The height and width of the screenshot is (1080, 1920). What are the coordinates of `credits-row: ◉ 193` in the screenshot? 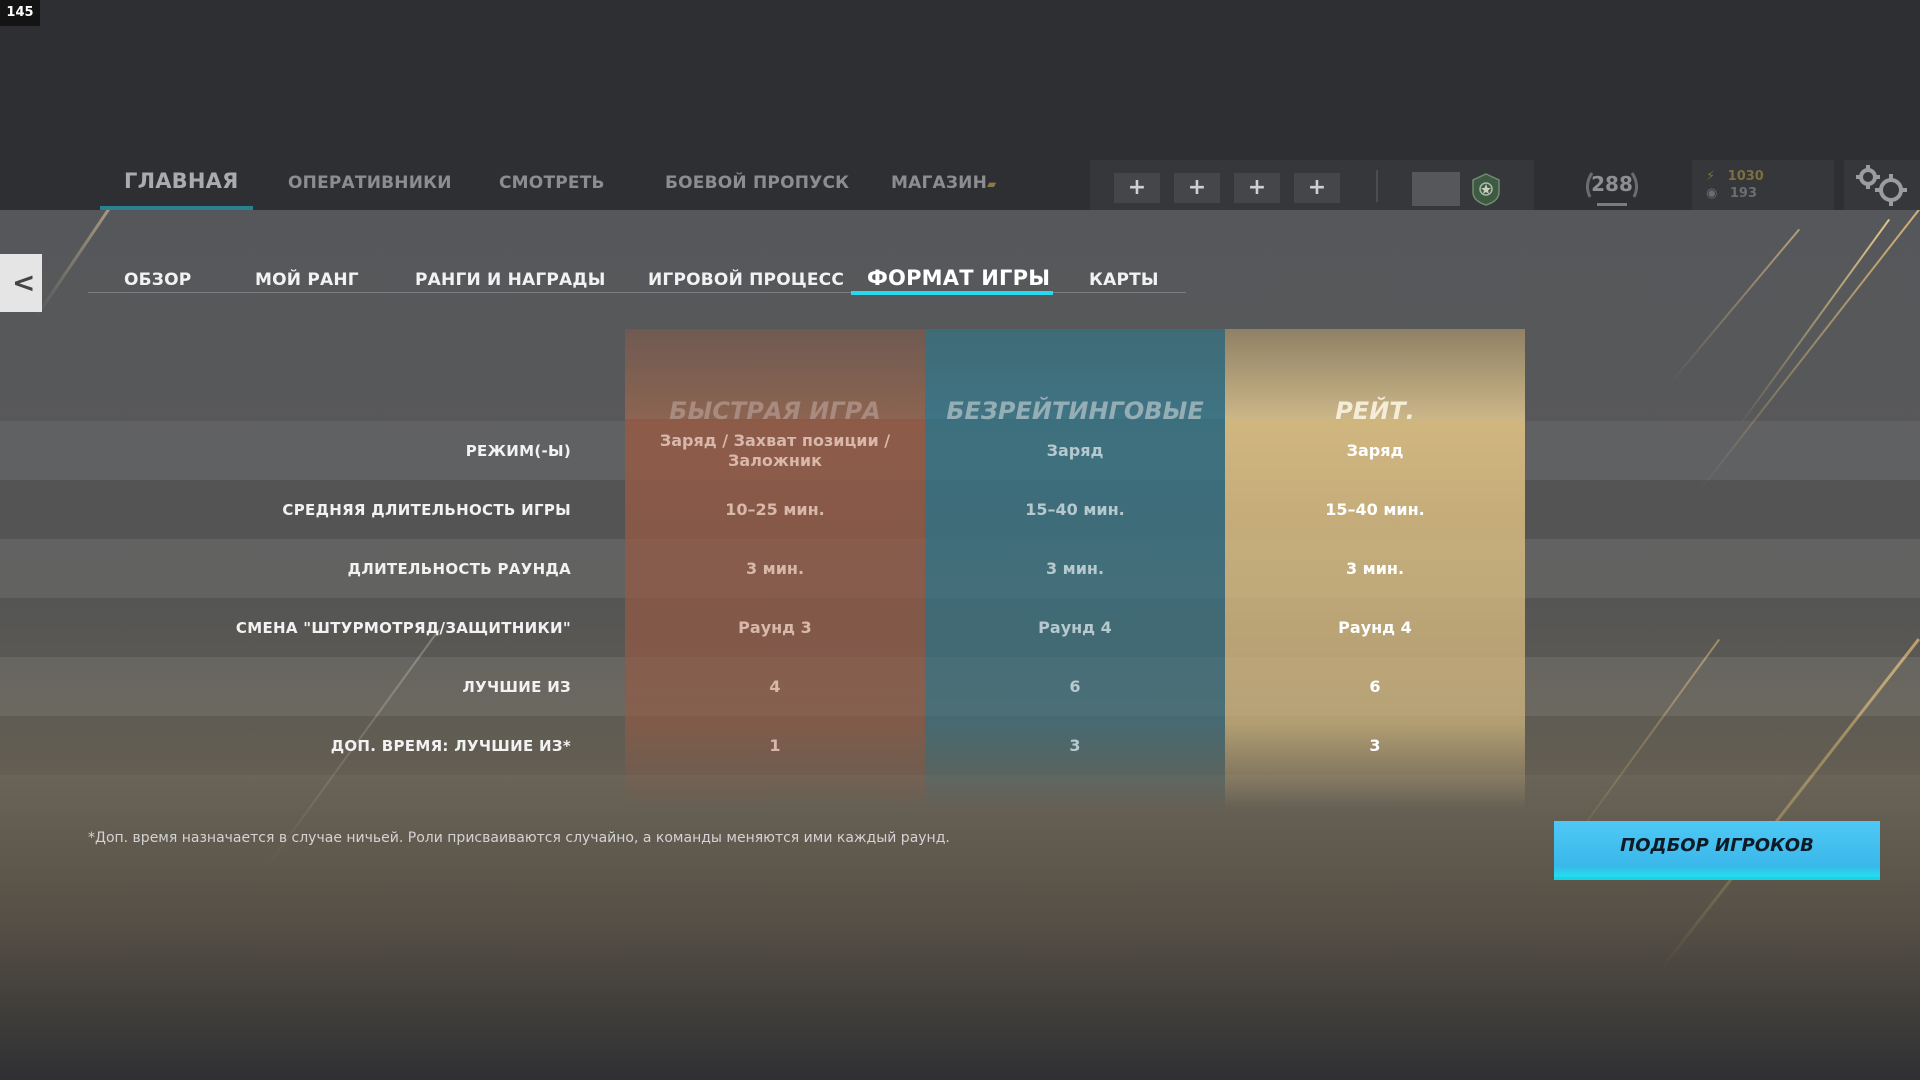 It's located at (1731, 193).